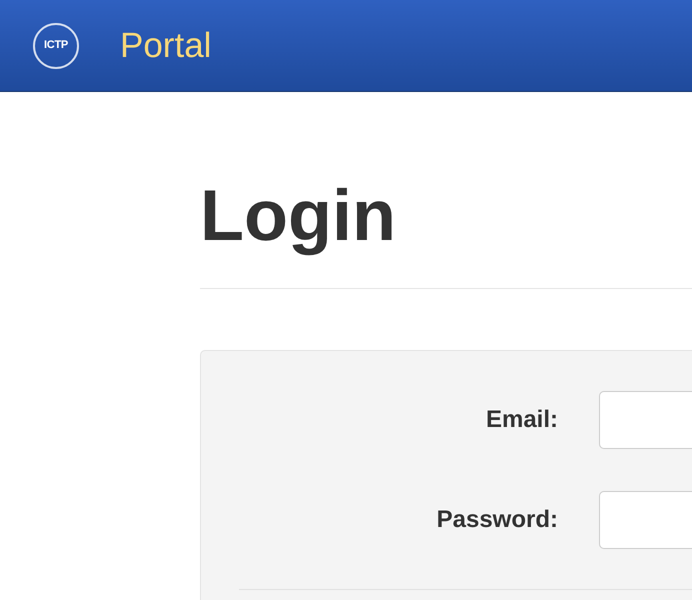  What do you see at coordinates (166, 45) in the screenshot?
I see `portal-title: Portal` at bounding box center [166, 45].